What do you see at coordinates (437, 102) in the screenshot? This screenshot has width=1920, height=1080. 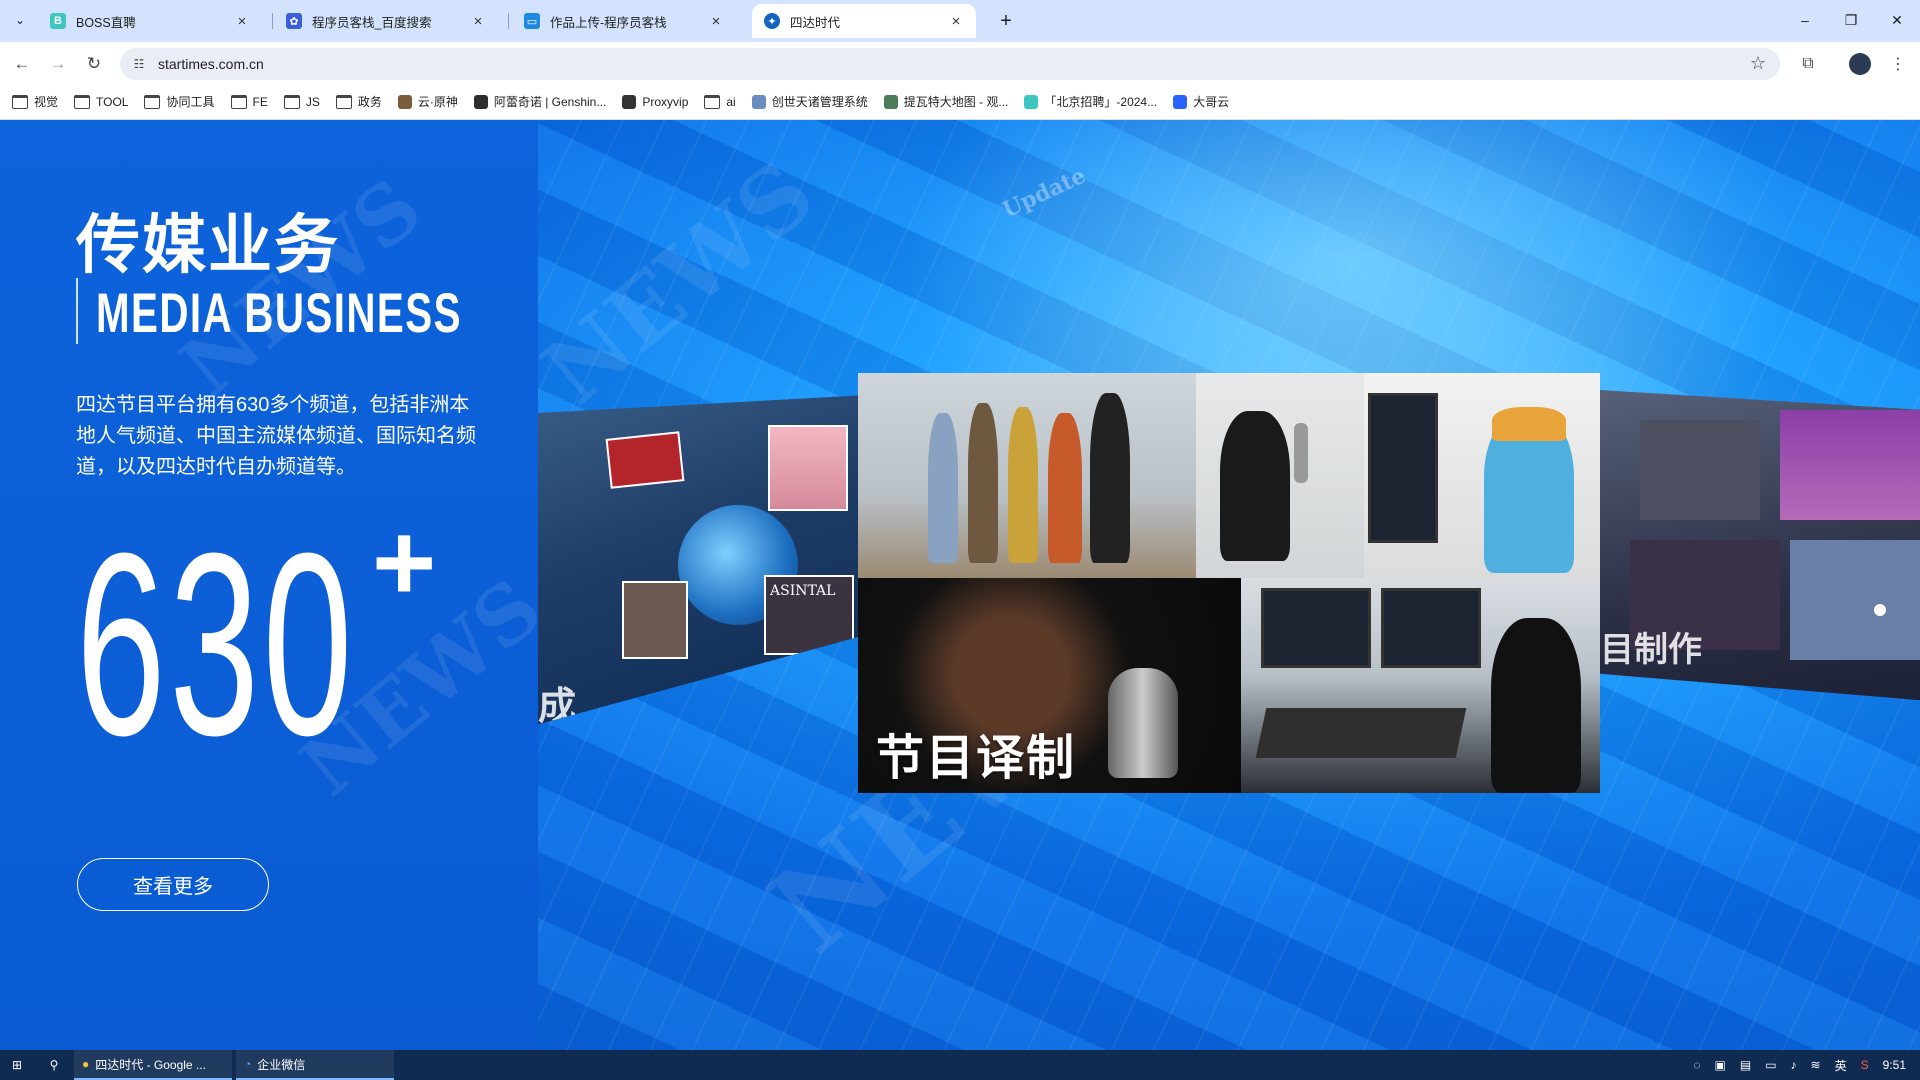 I see `bookmark-label: 云·原神` at bounding box center [437, 102].